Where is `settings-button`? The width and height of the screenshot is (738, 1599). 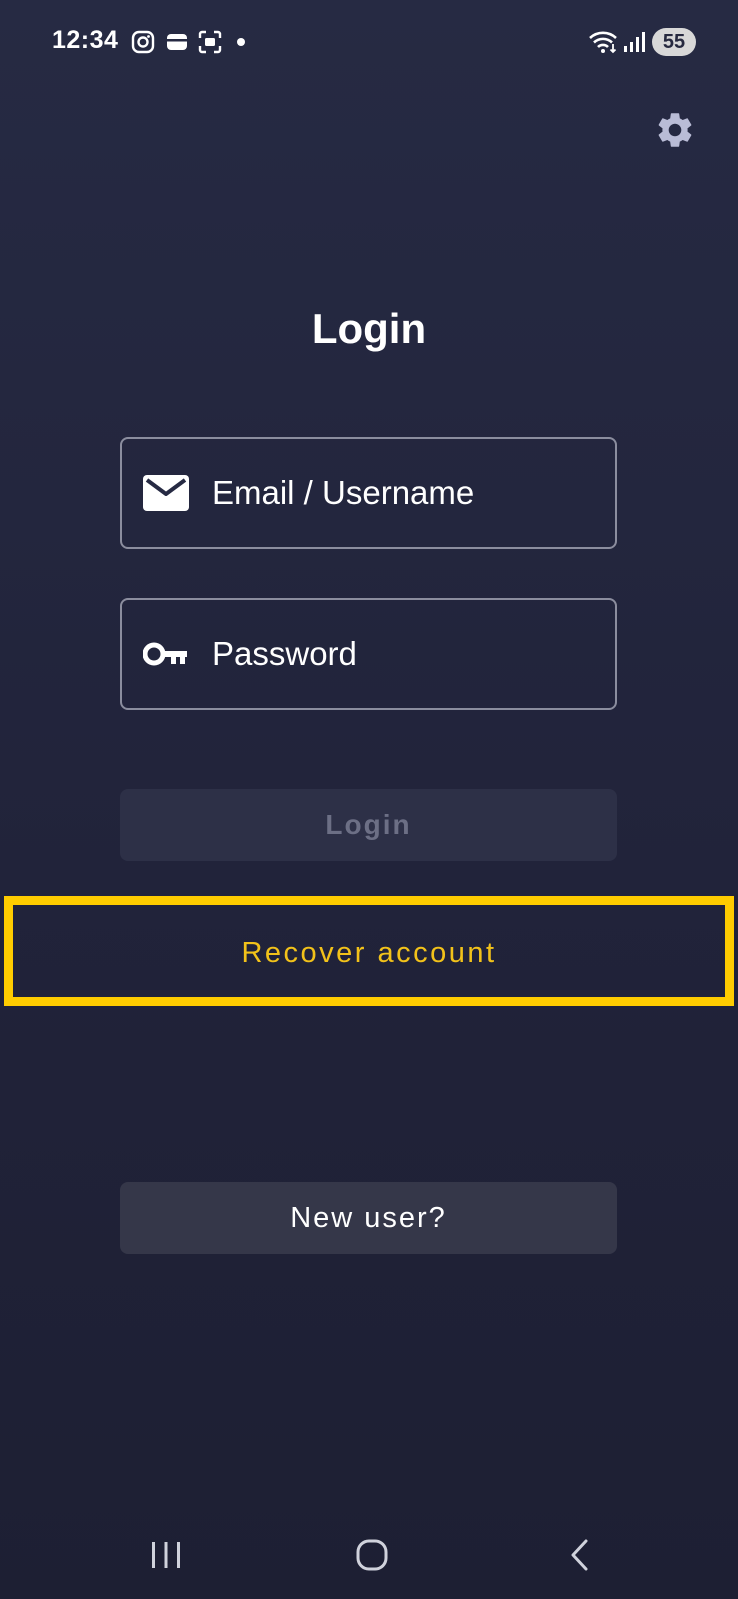 settings-button is located at coordinates (675, 130).